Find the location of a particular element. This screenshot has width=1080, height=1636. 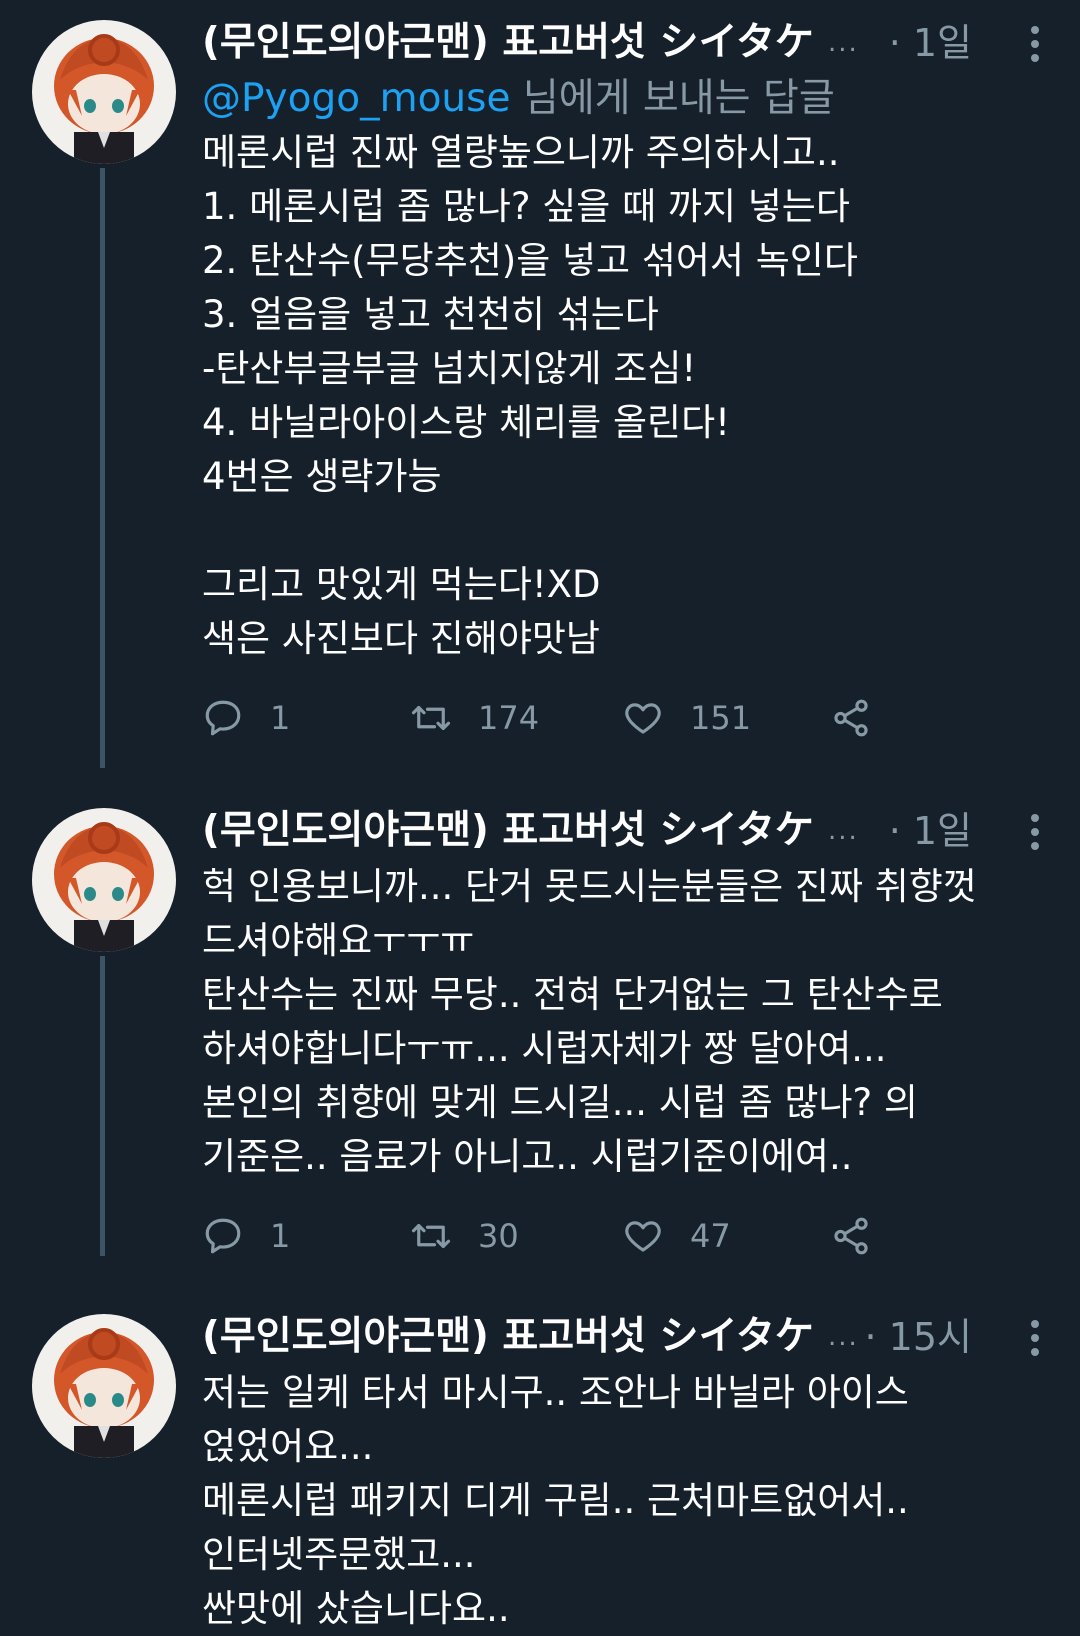

action-bar: 1 174 151 is located at coordinates (626, 718).